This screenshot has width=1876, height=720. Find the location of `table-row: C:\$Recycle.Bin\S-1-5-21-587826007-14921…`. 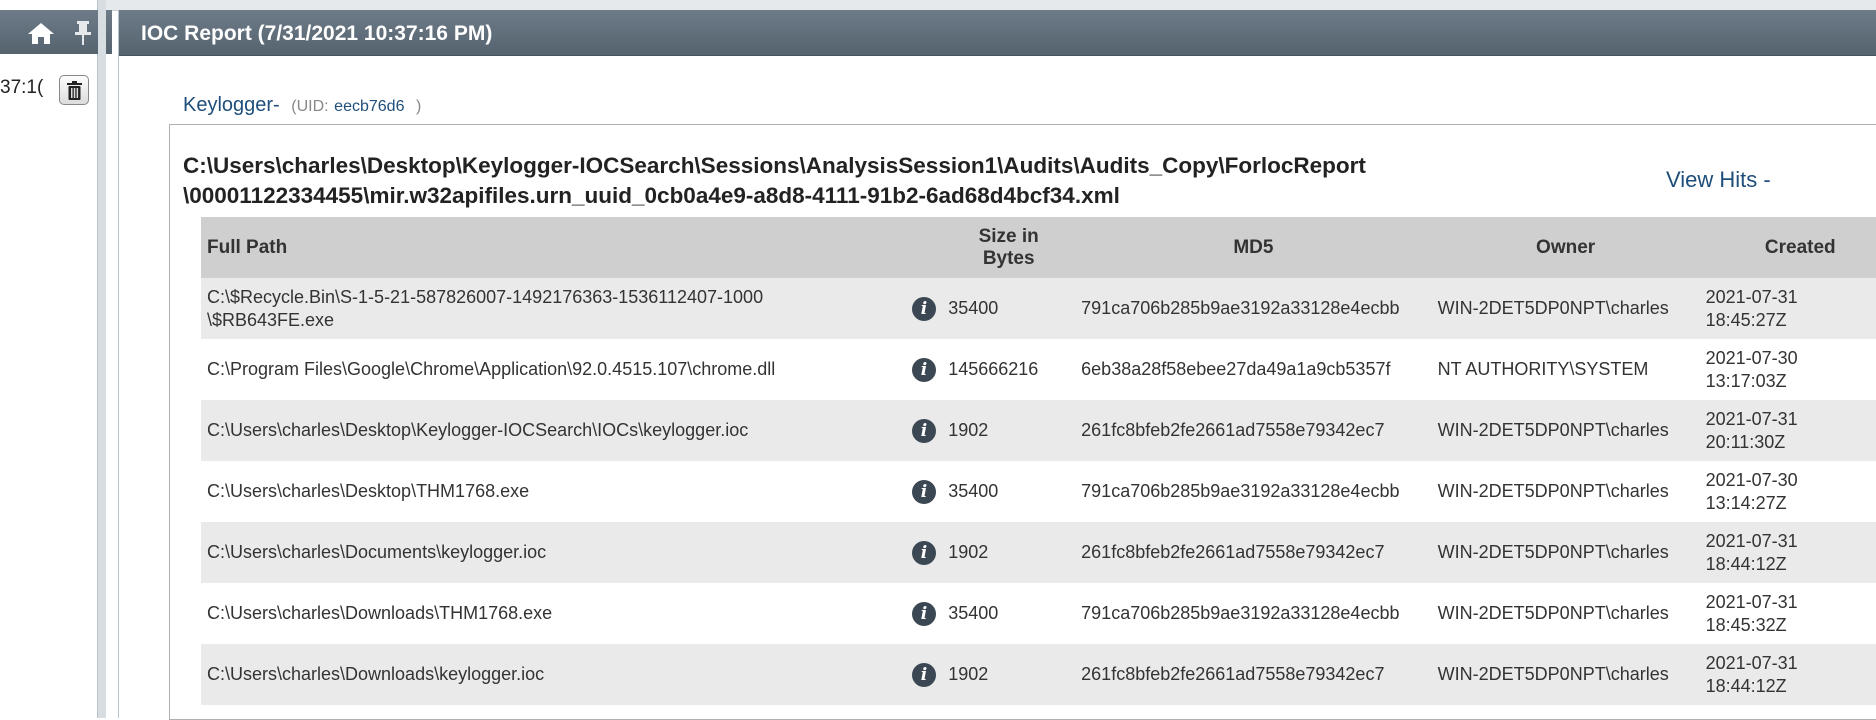

table-row: C:\$Recycle.Bin\S-1-5-21-587826007-14921… is located at coordinates (1038, 308).